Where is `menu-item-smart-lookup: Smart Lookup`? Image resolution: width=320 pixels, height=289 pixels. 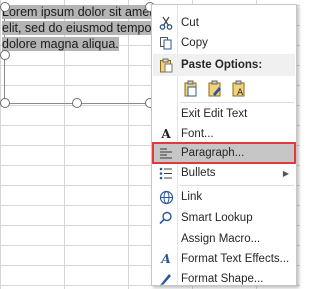
menu-item-smart-lookup: Smart Lookup is located at coordinates (224, 218).